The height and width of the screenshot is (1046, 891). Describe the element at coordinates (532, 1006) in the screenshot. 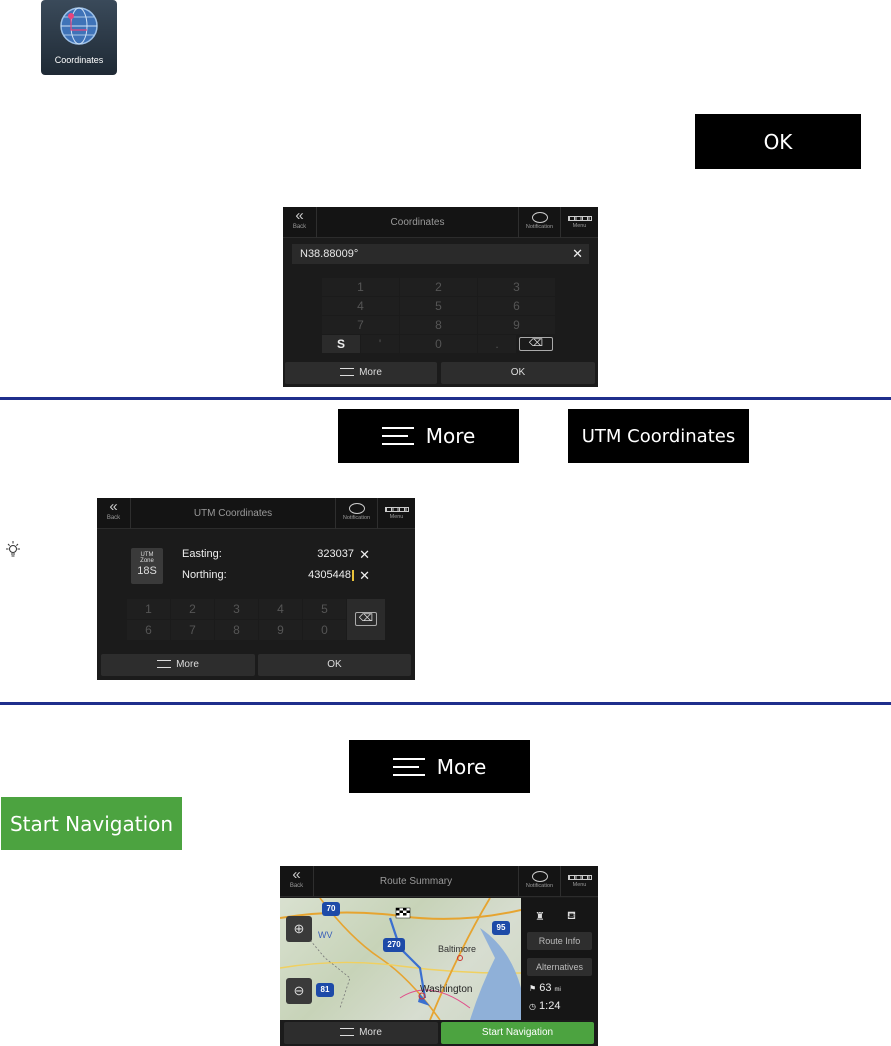

I see `clock-icon: ◷` at that location.